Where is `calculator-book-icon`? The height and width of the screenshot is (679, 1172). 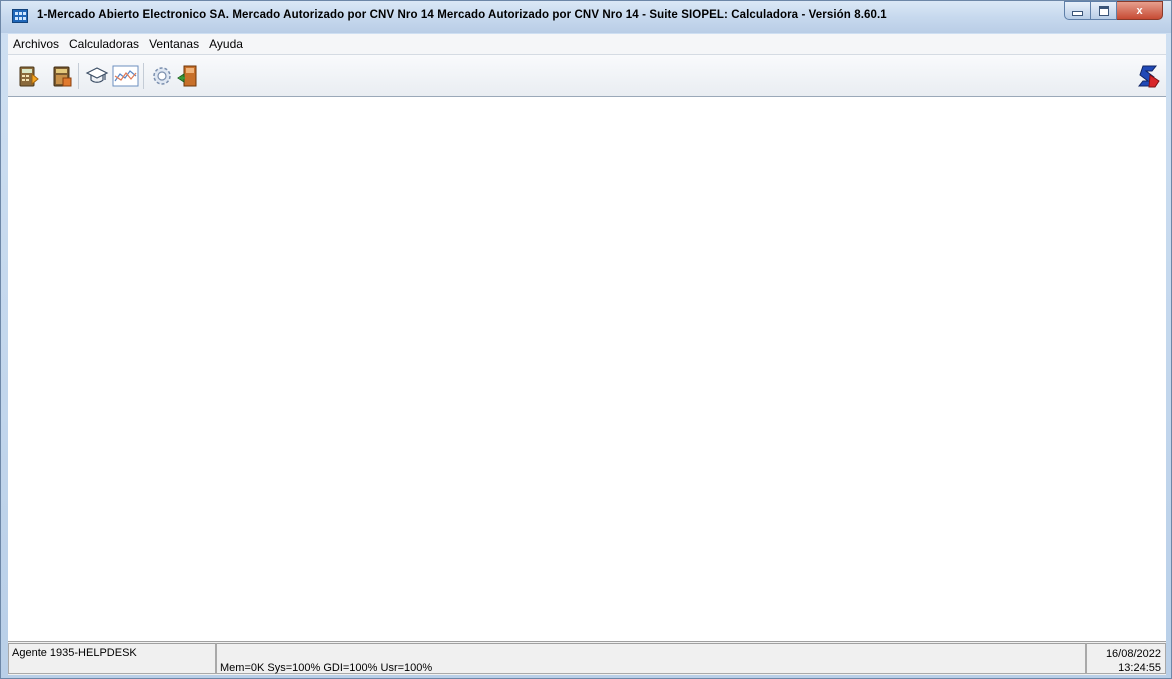
calculator-book-icon is located at coordinates (62, 76).